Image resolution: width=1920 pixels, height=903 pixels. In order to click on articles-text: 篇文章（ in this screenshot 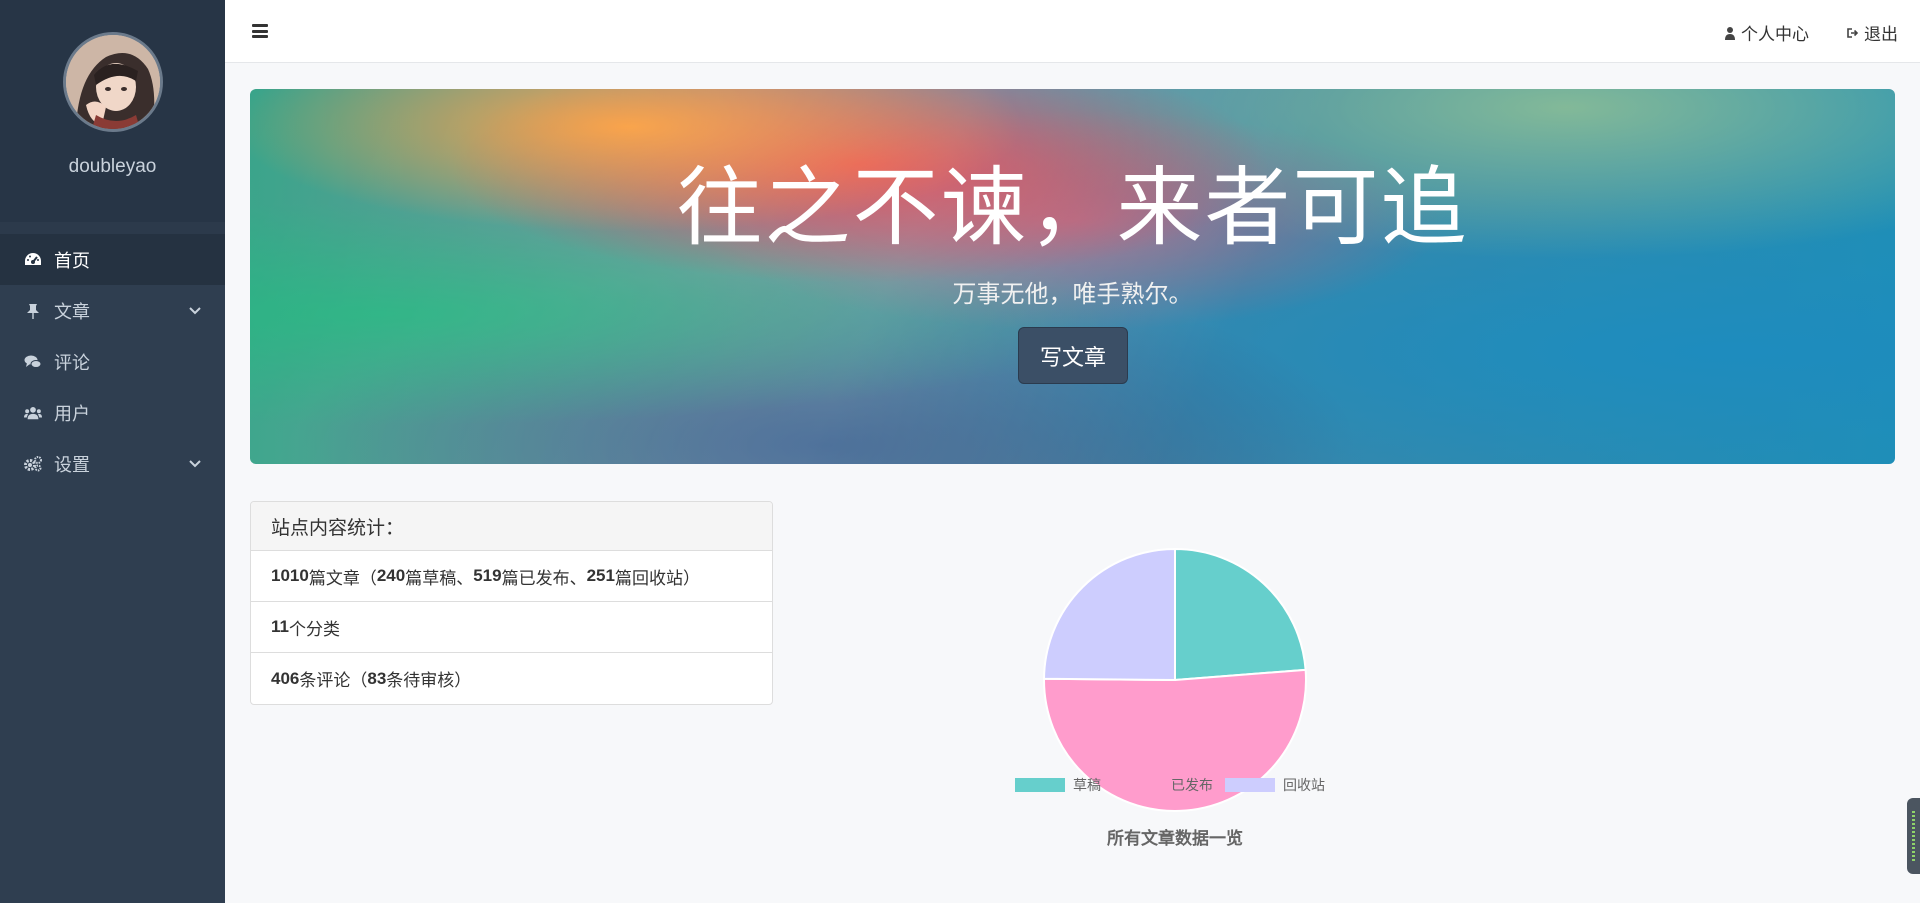, I will do `click(342, 578)`.